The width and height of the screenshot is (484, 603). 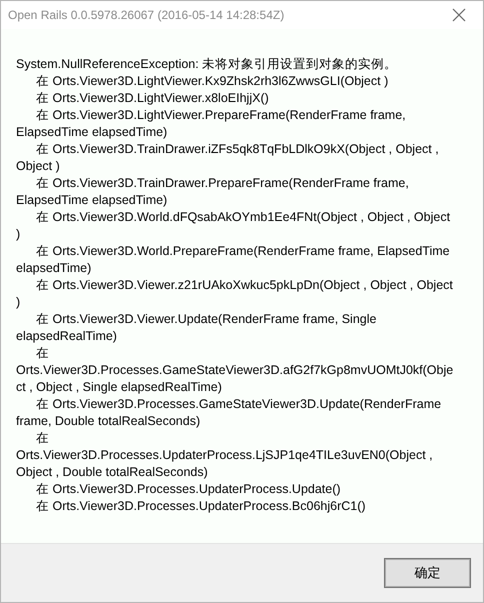 I want to click on stack-trace-line: 在 Orts.Viewer3D.Viewer.z21rUAkoXwkuc5pkLpDn(Object , Object , Object ), so click(x=235, y=294).